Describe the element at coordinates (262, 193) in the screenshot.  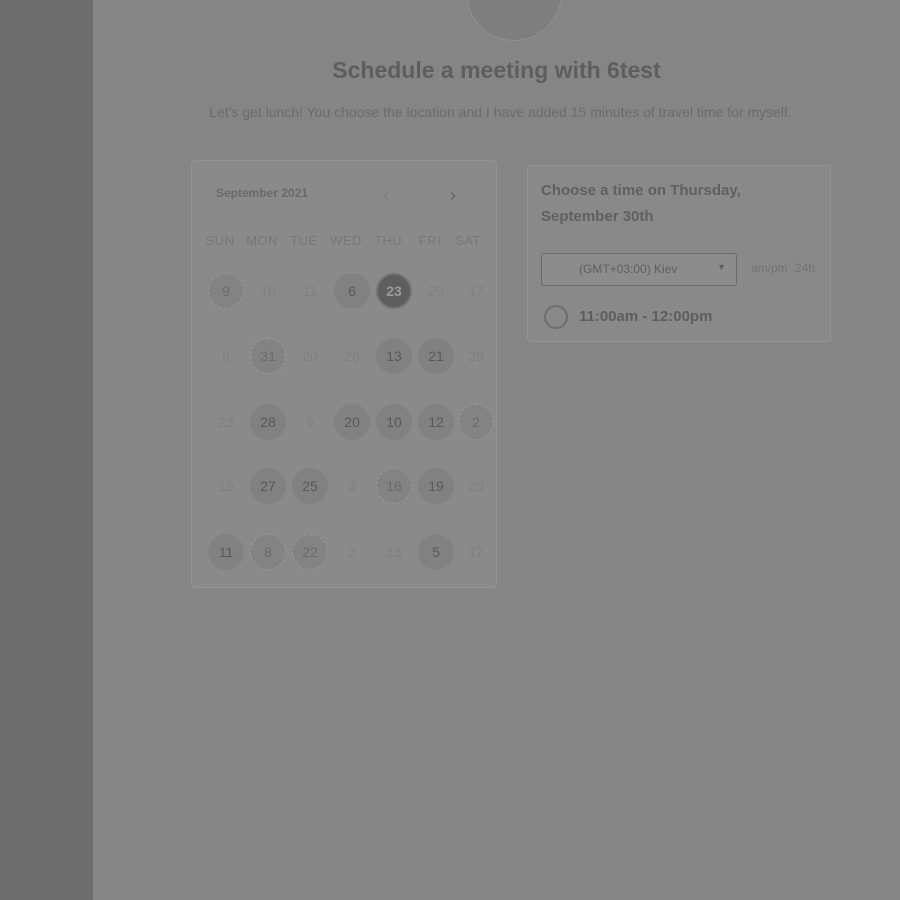
I see `calendar-month-label: September 2021` at that location.